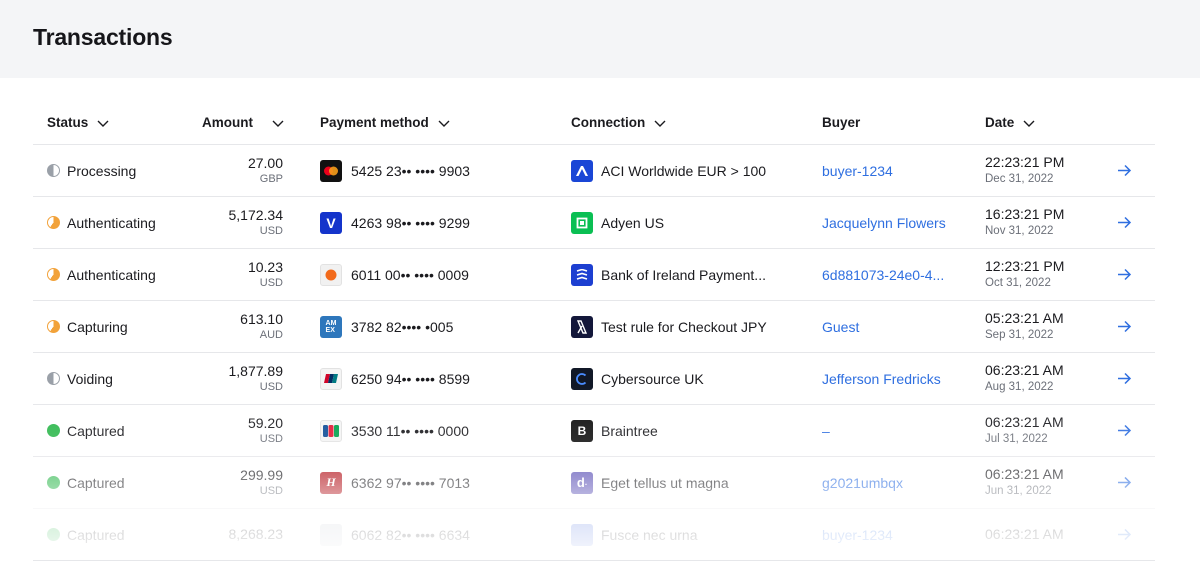 This screenshot has width=1200, height=561. What do you see at coordinates (410, 430) in the screenshot?
I see `card-number: 3530 11•• •••• 0000` at bounding box center [410, 430].